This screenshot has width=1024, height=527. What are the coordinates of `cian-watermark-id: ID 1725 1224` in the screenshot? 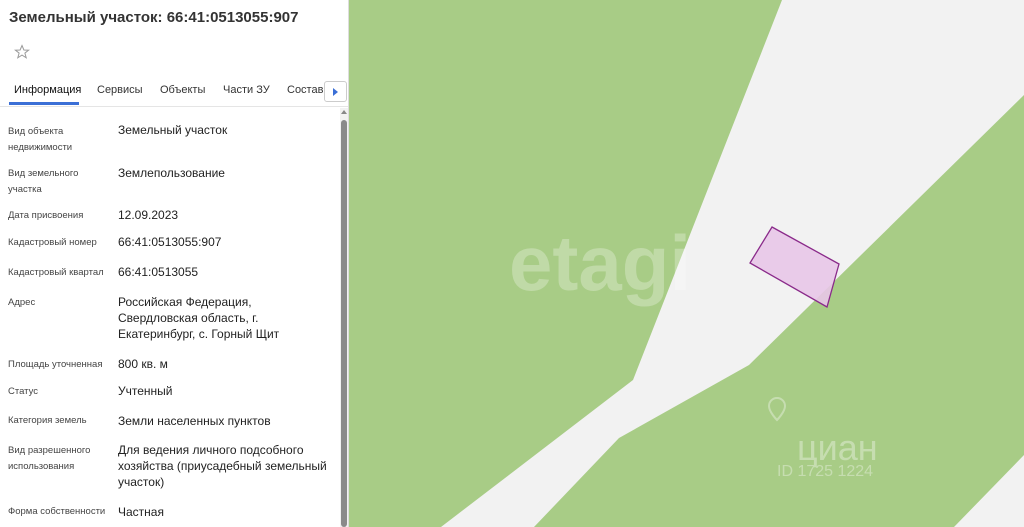 It's located at (825, 471).